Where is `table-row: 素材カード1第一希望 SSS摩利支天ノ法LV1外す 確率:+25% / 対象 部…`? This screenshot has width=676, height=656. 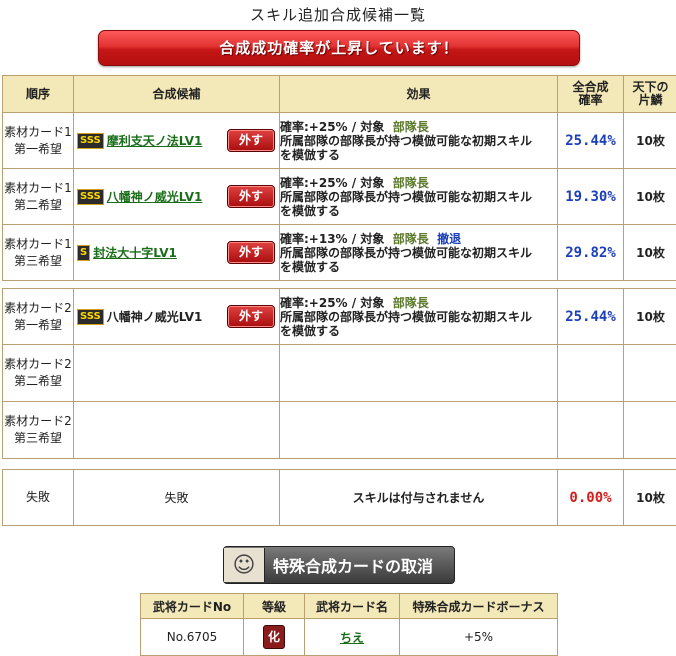 table-row: 素材カード1第一希望 SSS摩利支天ノ法LV1外す 確率:+25% / 対象 部… is located at coordinates (339, 141).